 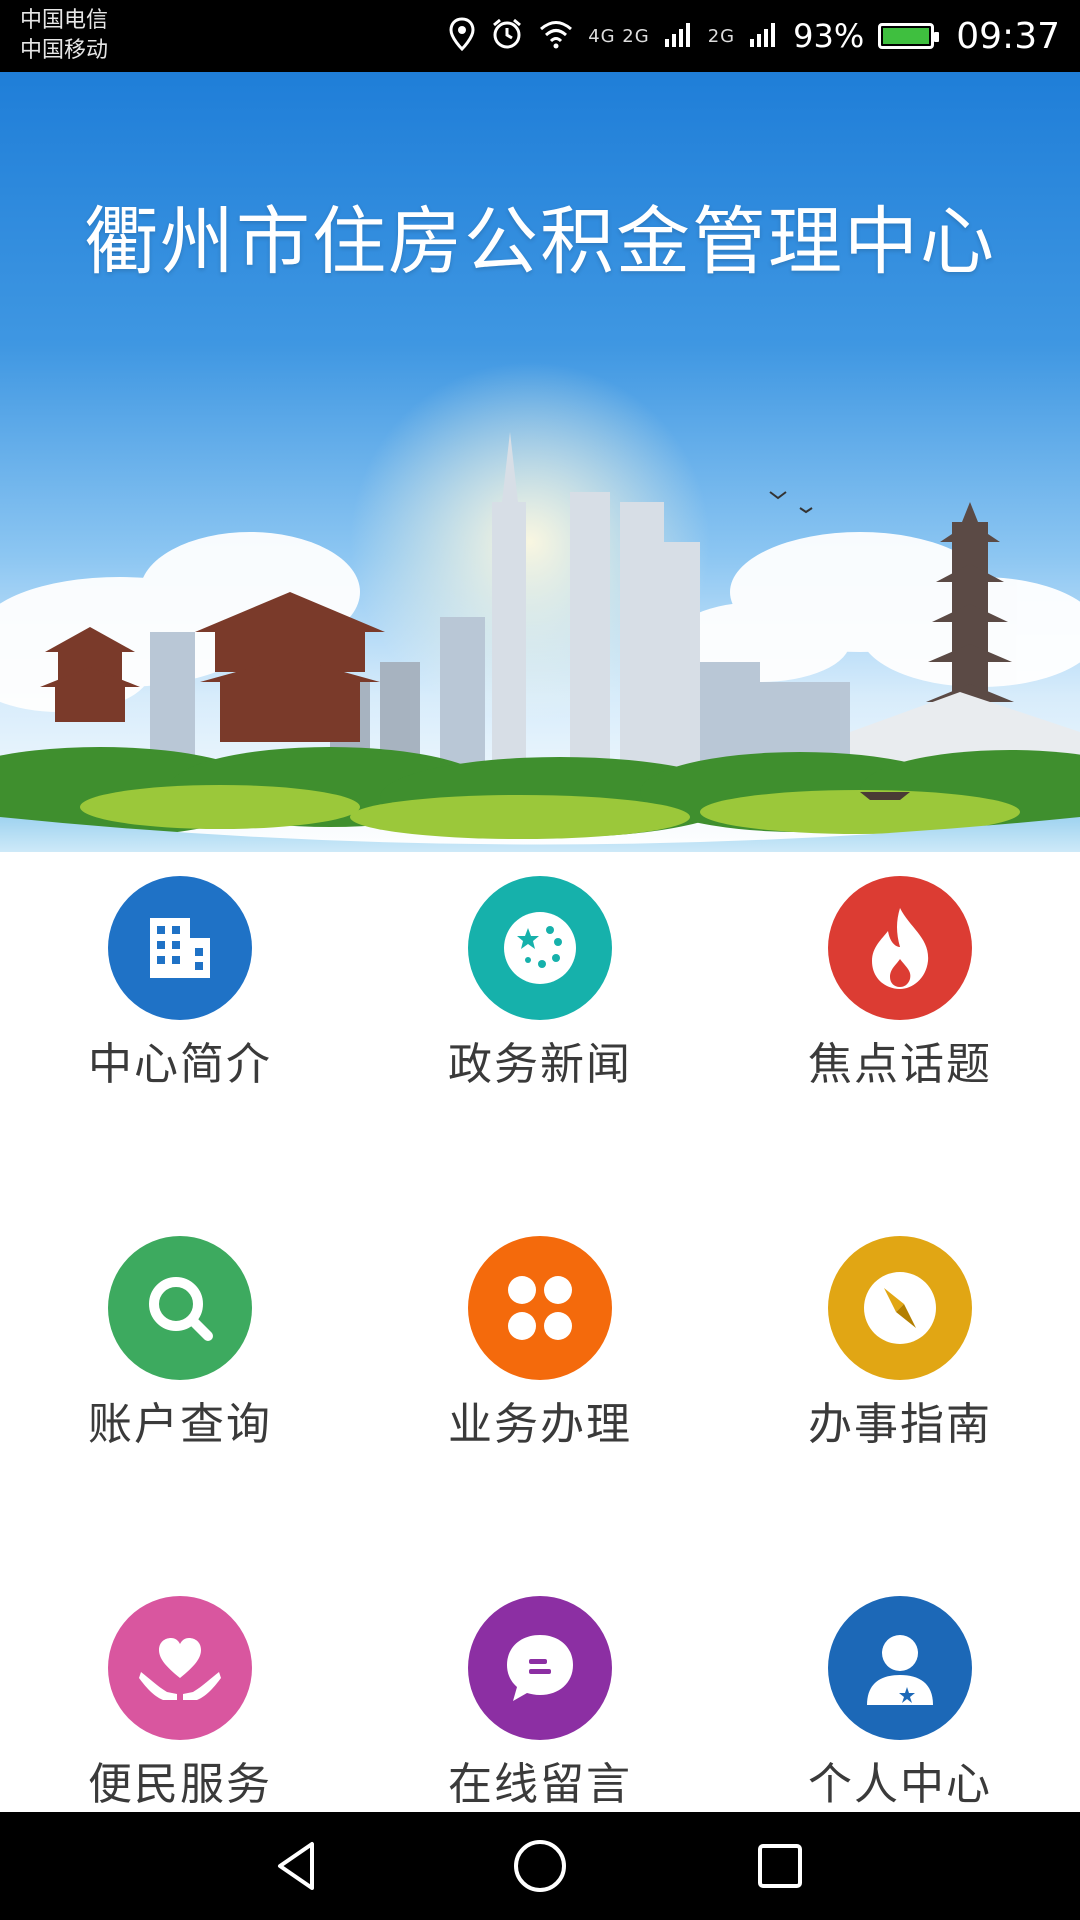 I want to click on menu-item-focus-topics: 焦点话题, so click(x=900, y=1002).